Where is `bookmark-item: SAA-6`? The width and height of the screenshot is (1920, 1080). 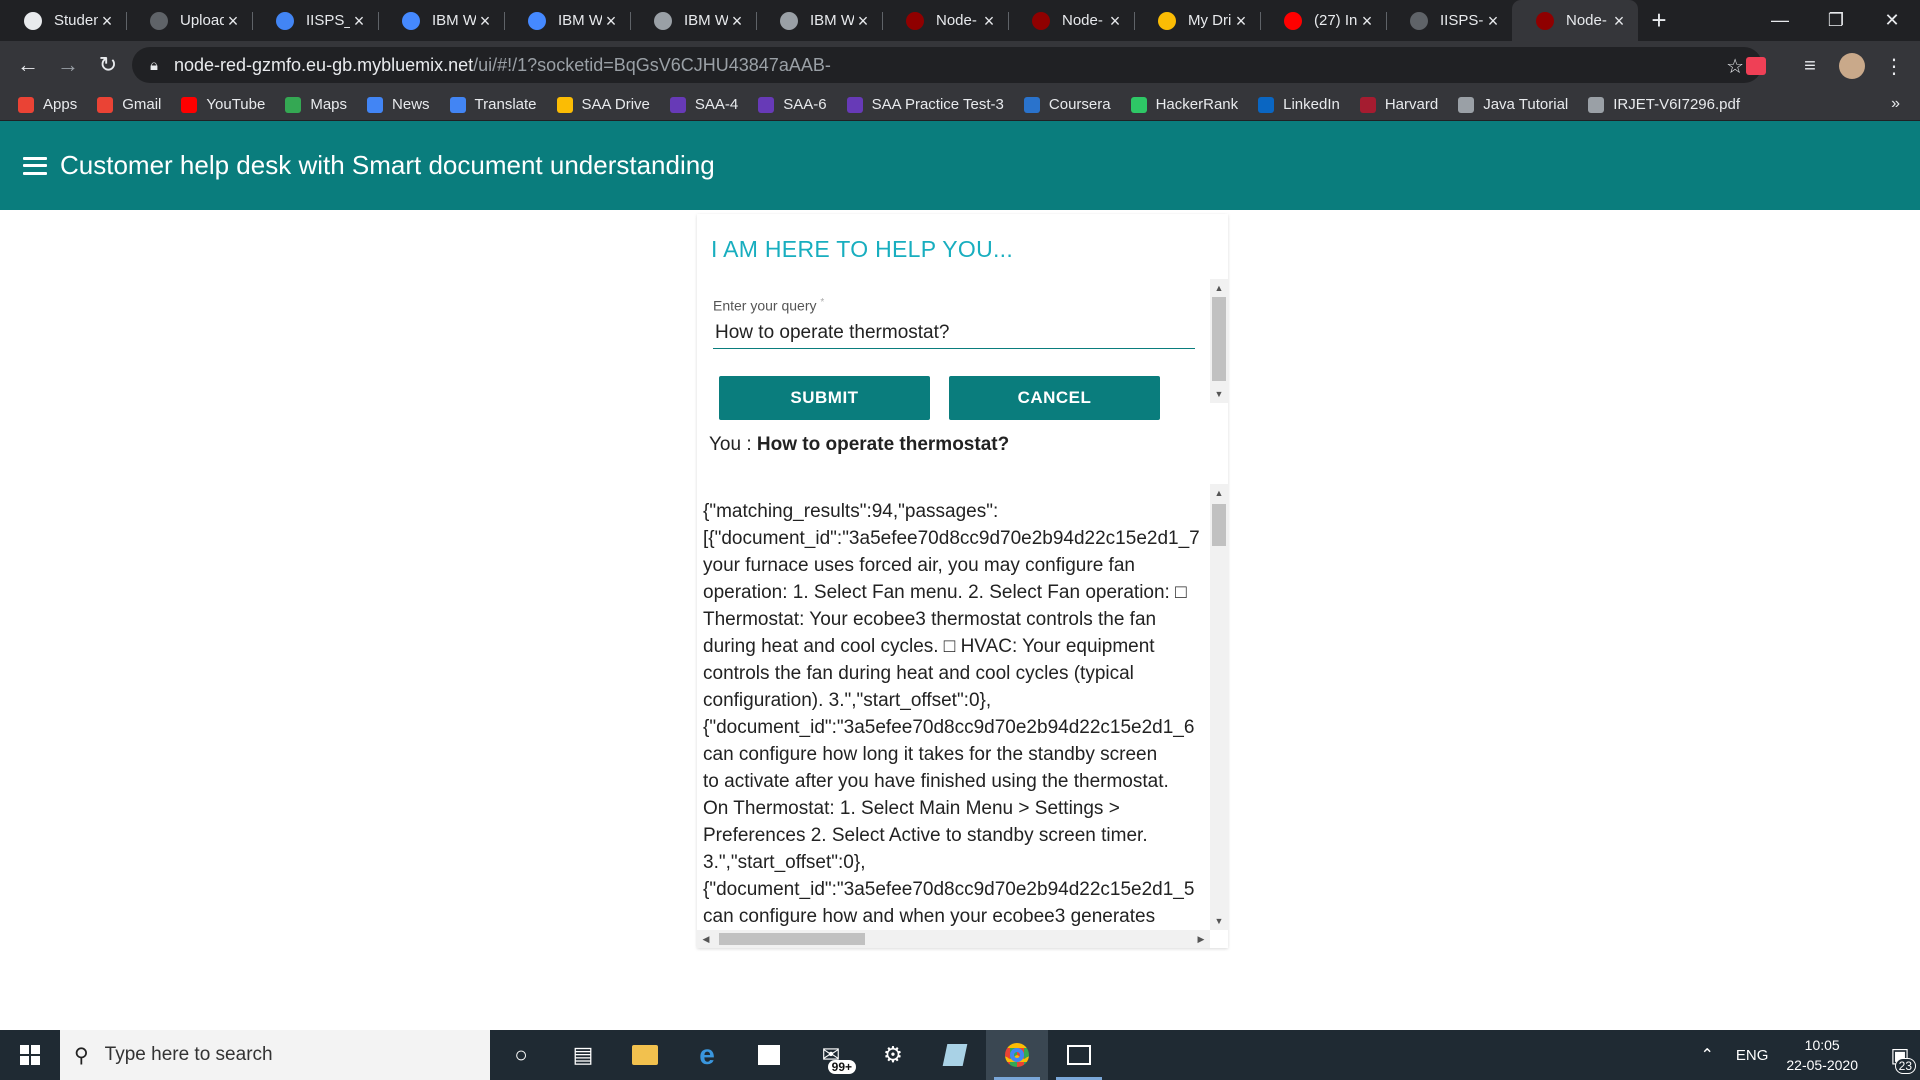 bookmark-item: SAA-6 is located at coordinates (792, 104).